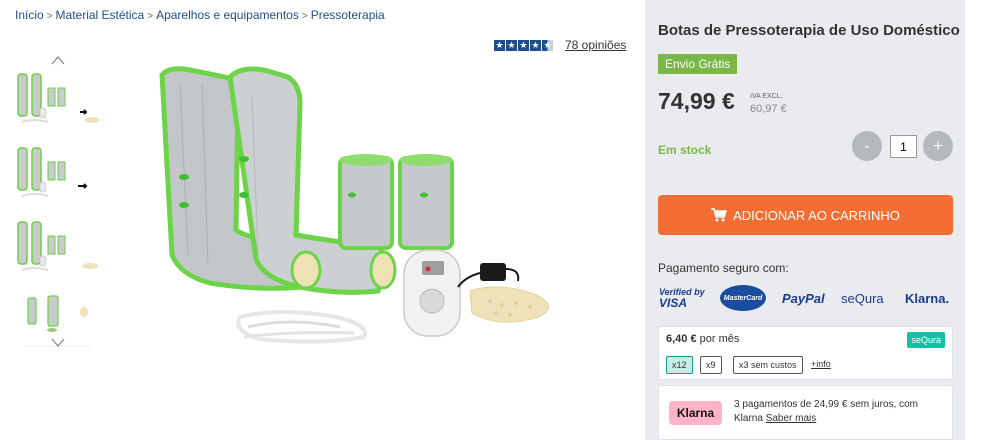 The image size is (1000, 440). What do you see at coordinates (560, 45) in the screenshot?
I see `product-rating: ★ ★ ★ ★ ★ 78 opiniões` at bounding box center [560, 45].